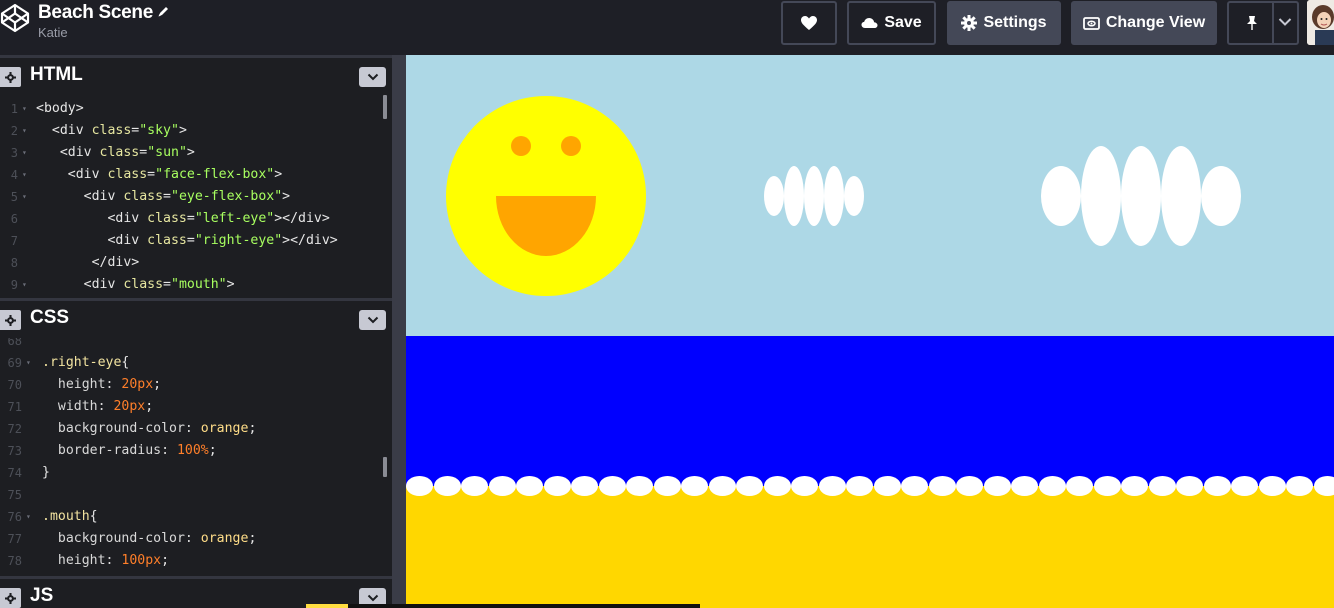  Describe the element at coordinates (14, 363) in the screenshot. I see `line-number: 69` at that location.